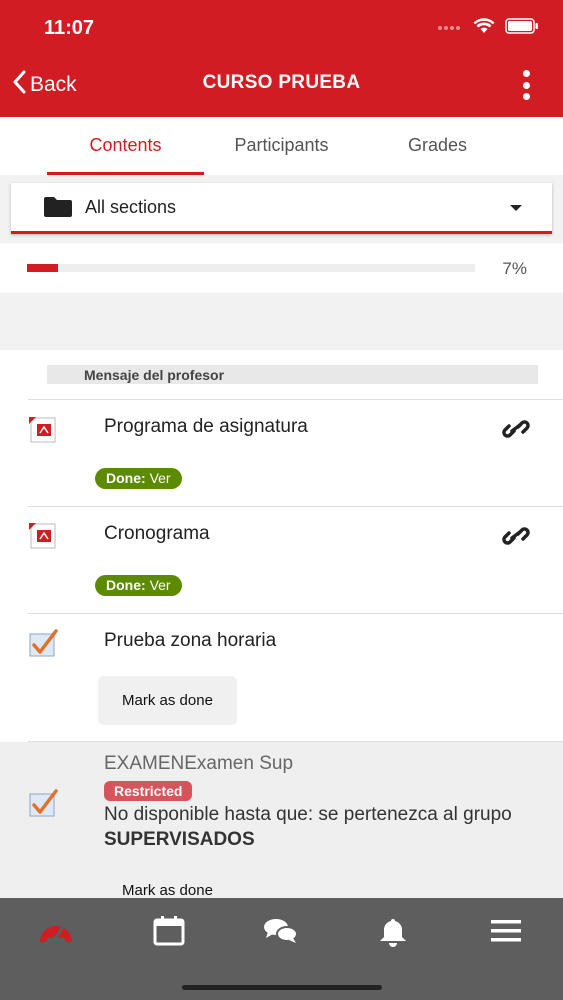 The width and height of the screenshot is (563, 1000). What do you see at coordinates (69, 28) in the screenshot?
I see `status-time: 11:07` at bounding box center [69, 28].